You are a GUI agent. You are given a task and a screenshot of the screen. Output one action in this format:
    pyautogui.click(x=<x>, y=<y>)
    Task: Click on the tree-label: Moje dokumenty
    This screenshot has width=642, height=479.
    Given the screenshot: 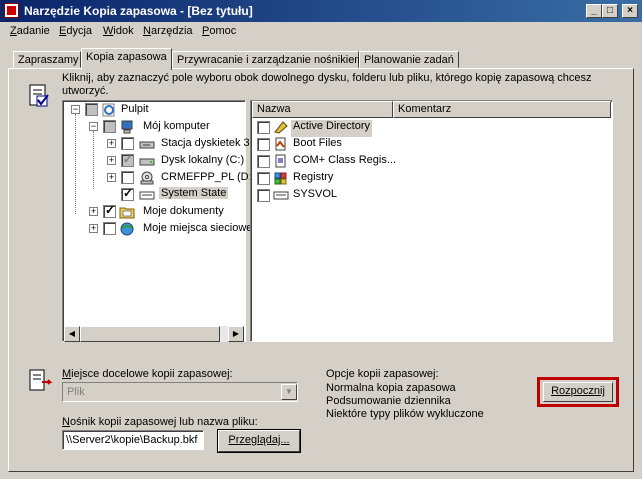 What is the action you would take?
    pyautogui.click(x=183, y=211)
    